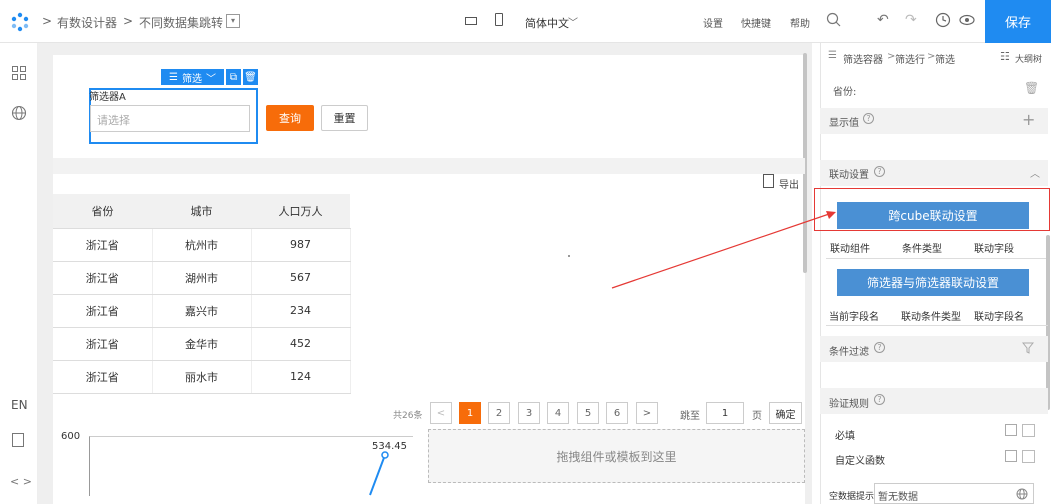 The height and width of the screenshot is (504, 1051). I want to click on drop-zone: 拖拽组件或模板到这里, so click(616, 456).